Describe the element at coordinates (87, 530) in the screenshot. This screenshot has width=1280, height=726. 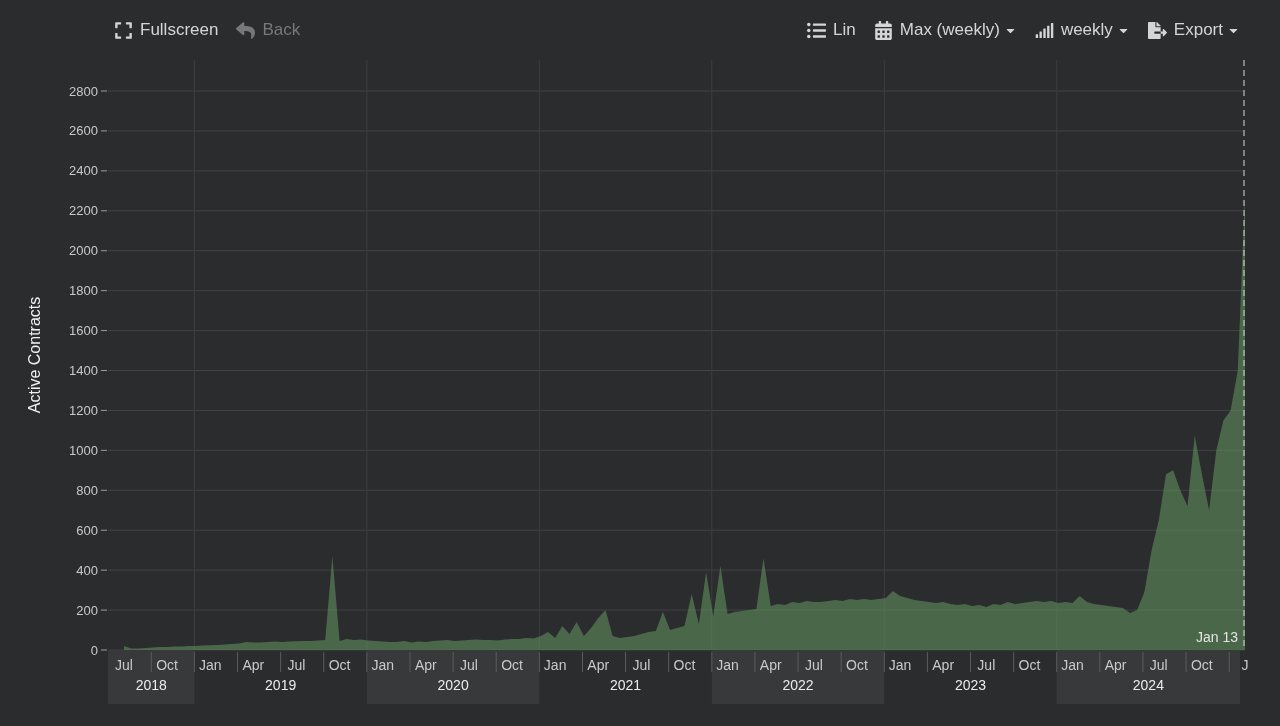
I see `axis-label: 600` at that location.